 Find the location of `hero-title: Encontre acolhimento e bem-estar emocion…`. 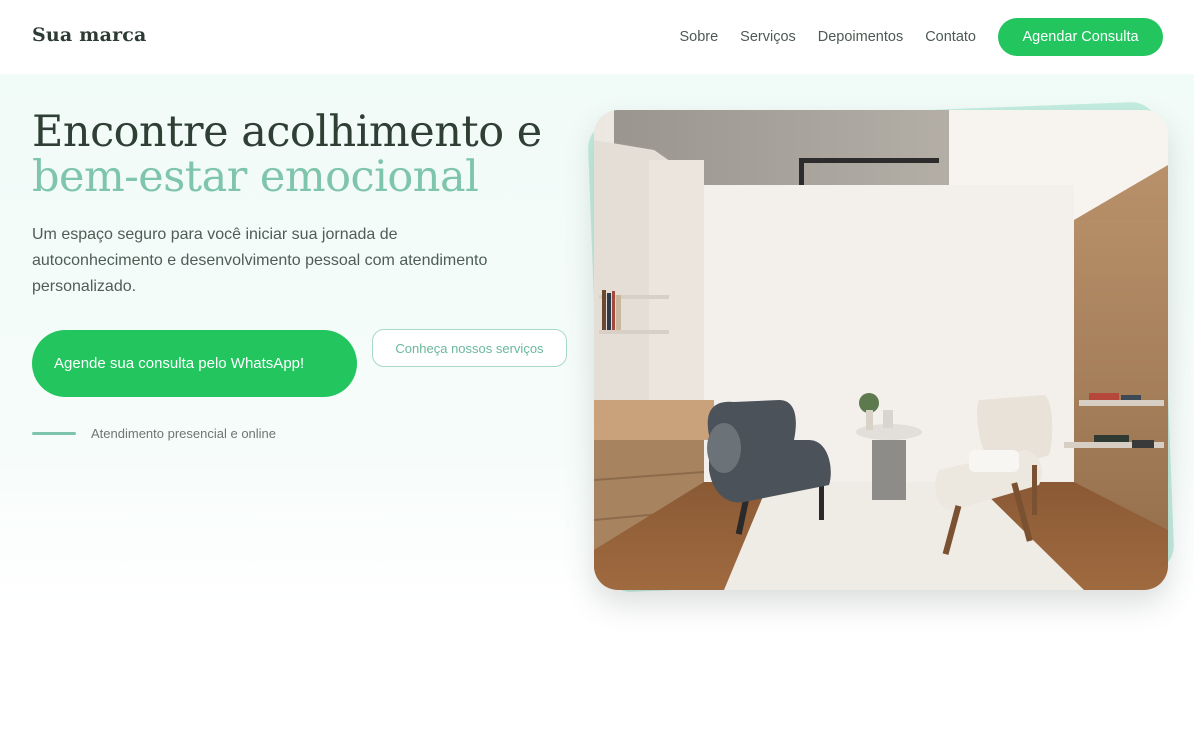

hero-title: Encontre acolhimento e bem-estar emocion… is located at coordinates (287, 155).